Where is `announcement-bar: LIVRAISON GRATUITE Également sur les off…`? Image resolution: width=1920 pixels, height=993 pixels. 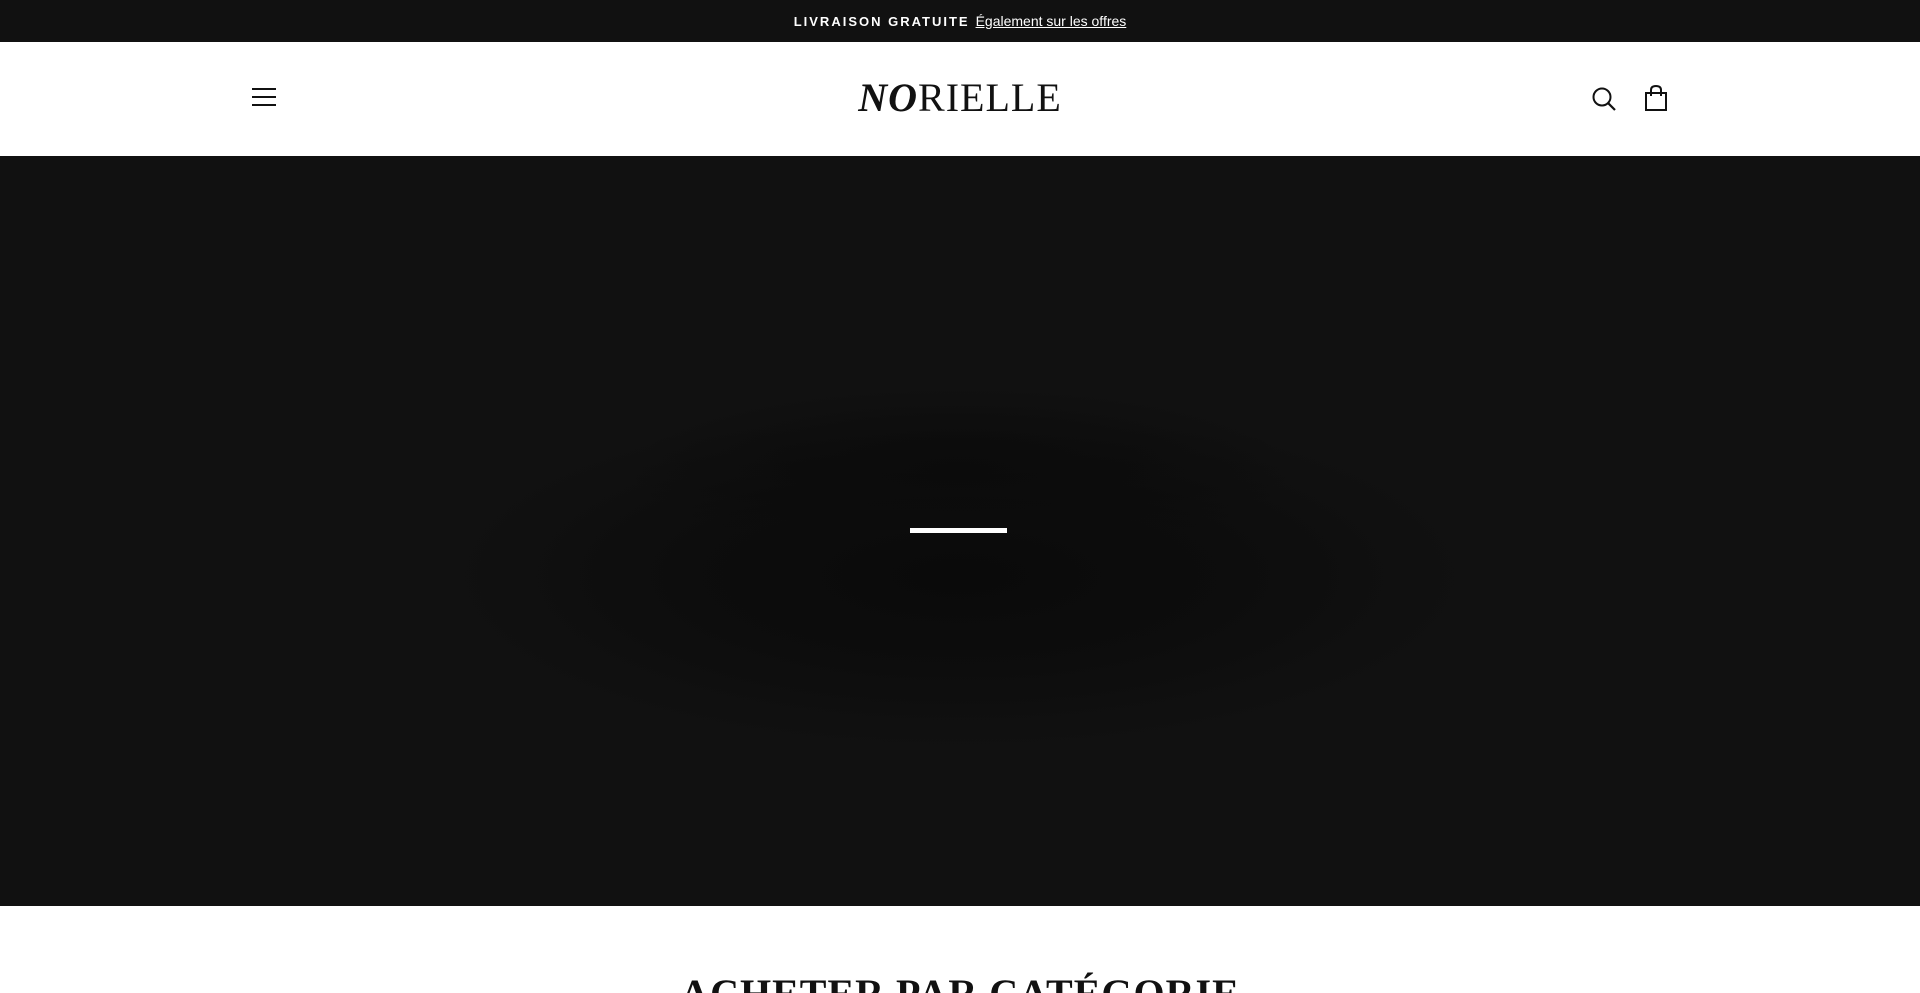 announcement-bar: LIVRAISON GRATUITE Également sur les off… is located at coordinates (960, 21).